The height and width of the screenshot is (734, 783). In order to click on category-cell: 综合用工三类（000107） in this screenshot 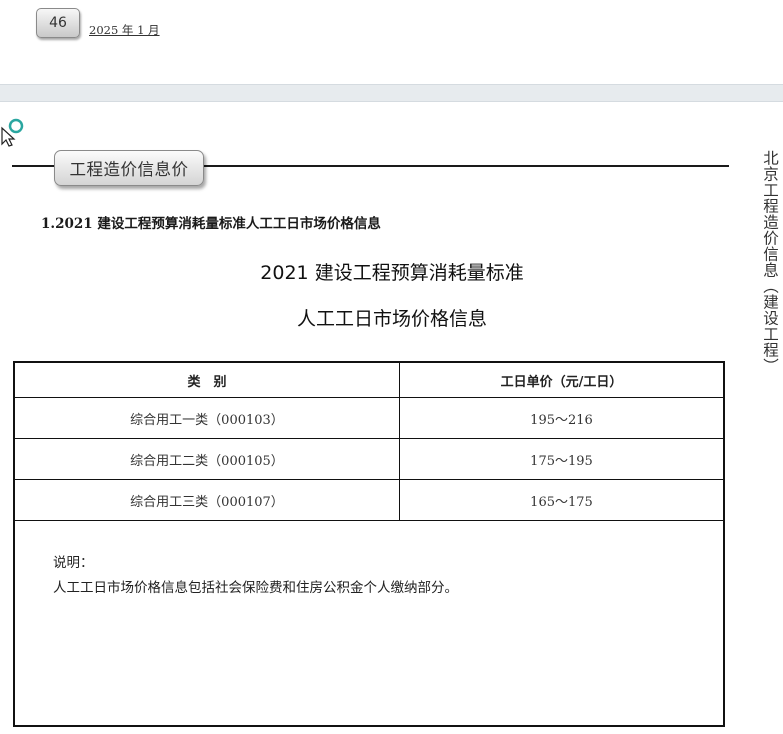, I will do `click(207, 500)`.